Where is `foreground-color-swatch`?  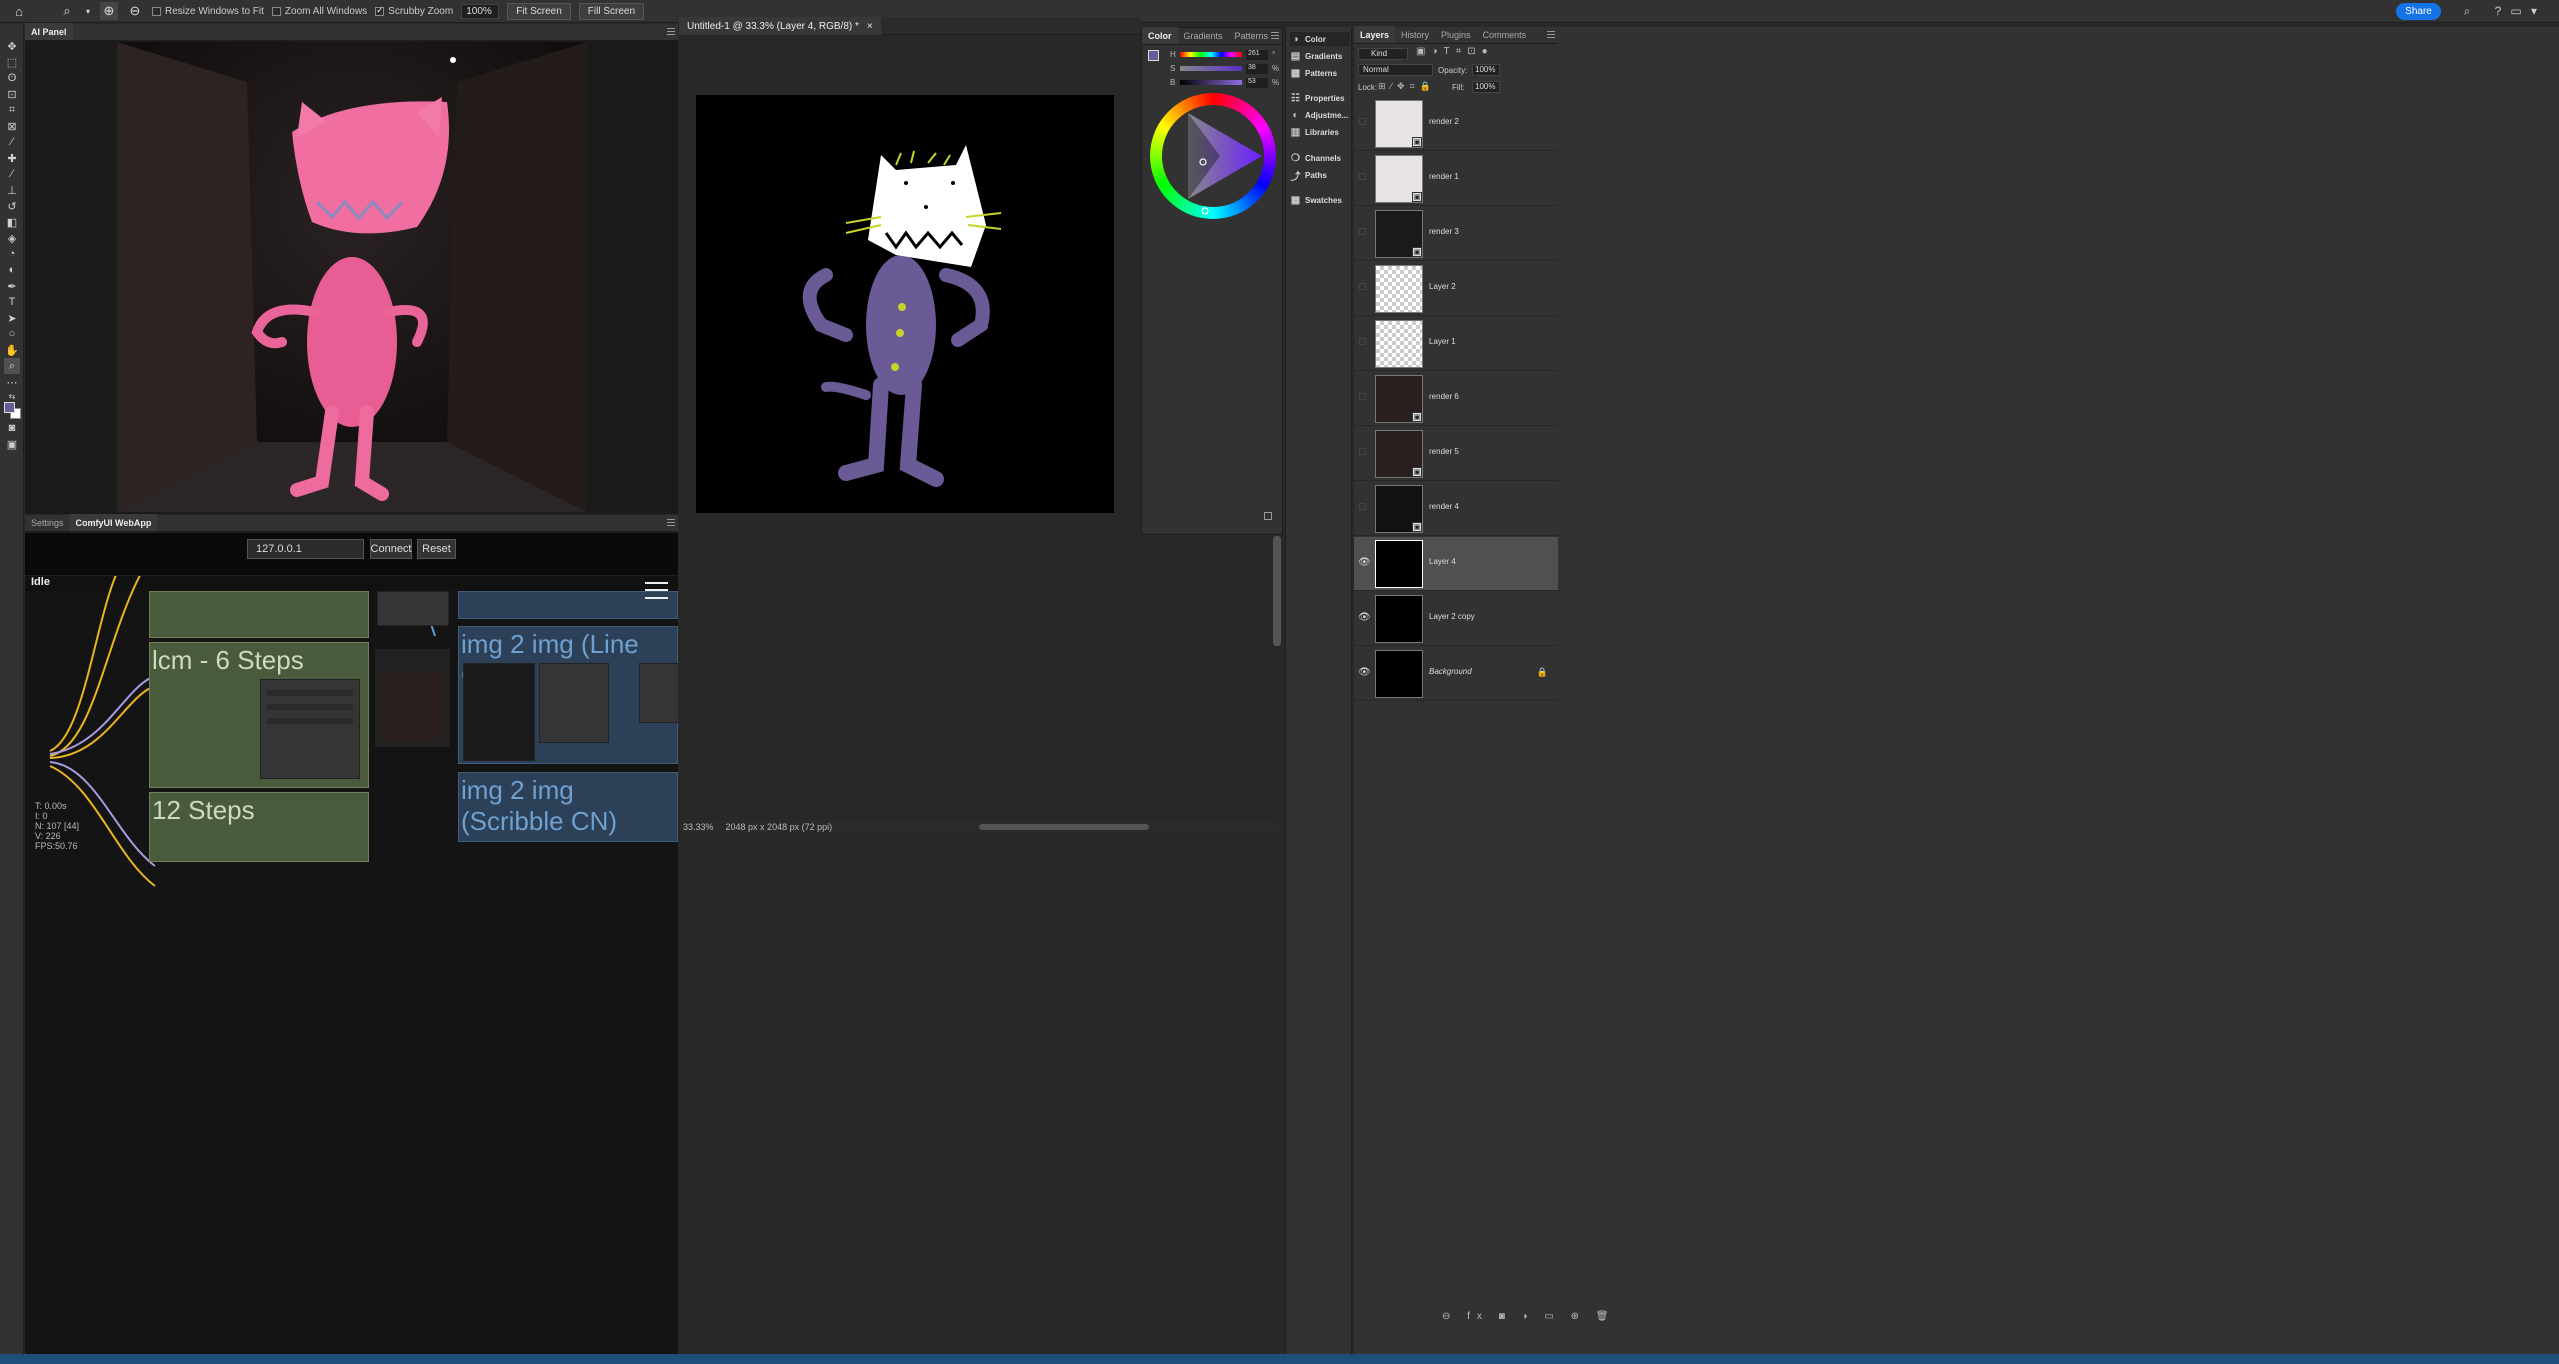 foreground-color-swatch is located at coordinates (9, 407).